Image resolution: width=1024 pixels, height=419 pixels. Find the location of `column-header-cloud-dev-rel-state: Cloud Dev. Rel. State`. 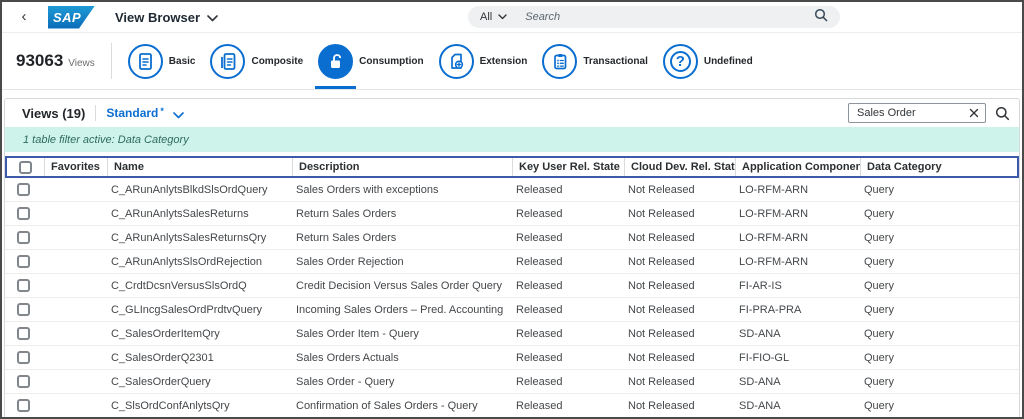

column-header-cloud-dev-rel-state: Cloud Dev. Rel. State is located at coordinates (679, 167).